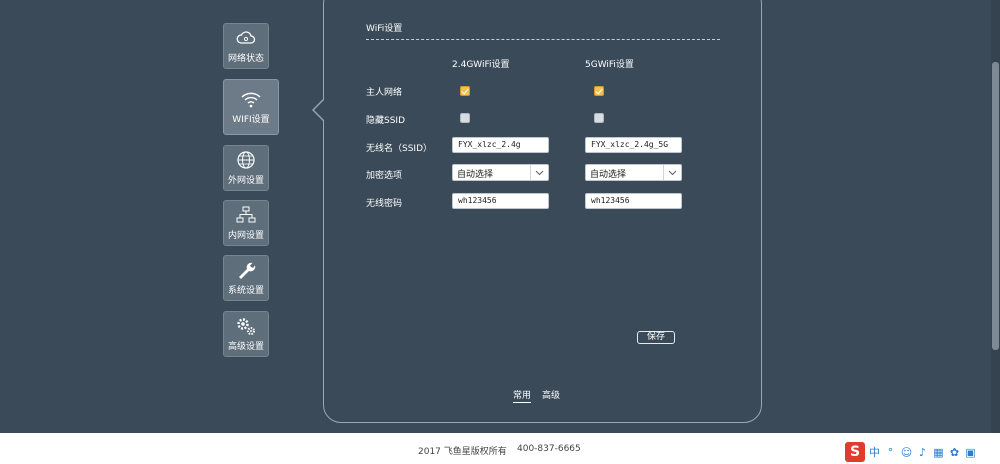  I want to click on microphone-icon: ♪, so click(922, 452).